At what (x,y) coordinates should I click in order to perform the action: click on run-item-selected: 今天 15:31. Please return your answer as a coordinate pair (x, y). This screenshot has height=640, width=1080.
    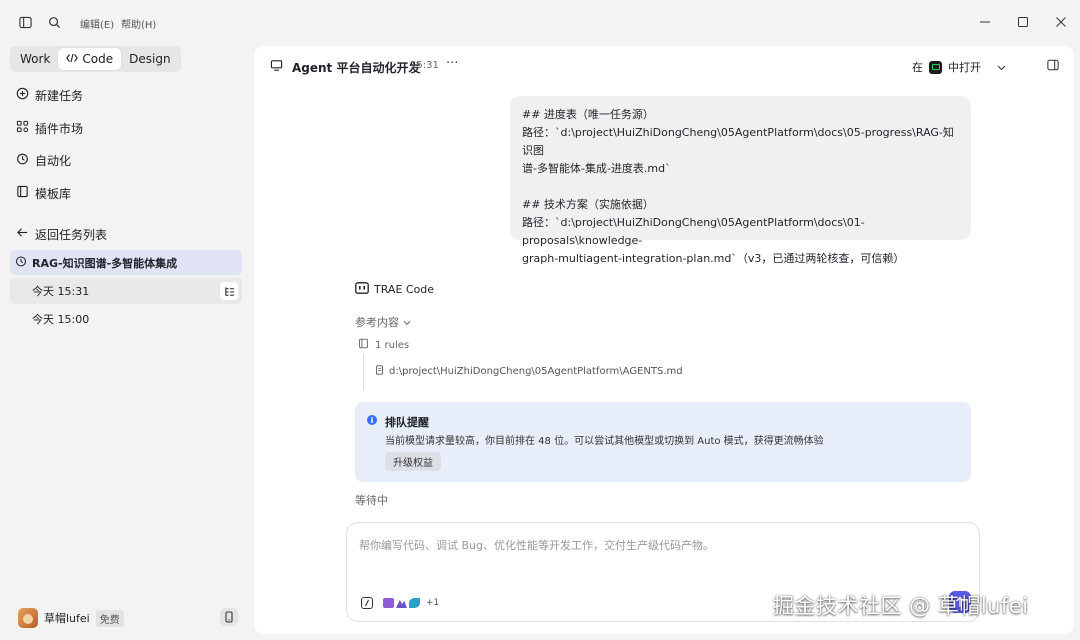
    Looking at the image, I should click on (126, 291).